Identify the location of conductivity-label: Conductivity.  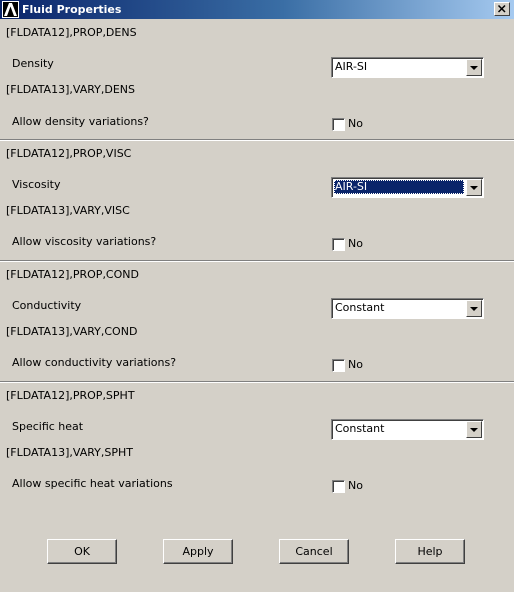
(47, 305).